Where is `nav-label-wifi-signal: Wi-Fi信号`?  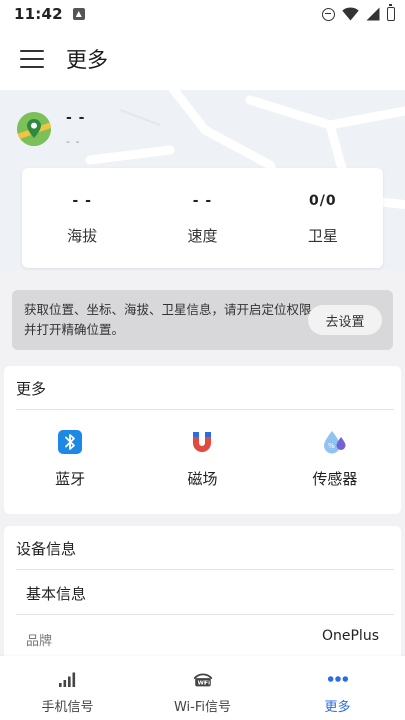
nav-label-wifi-signal: Wi-Fi信号 is located at coordinates (202, 707).